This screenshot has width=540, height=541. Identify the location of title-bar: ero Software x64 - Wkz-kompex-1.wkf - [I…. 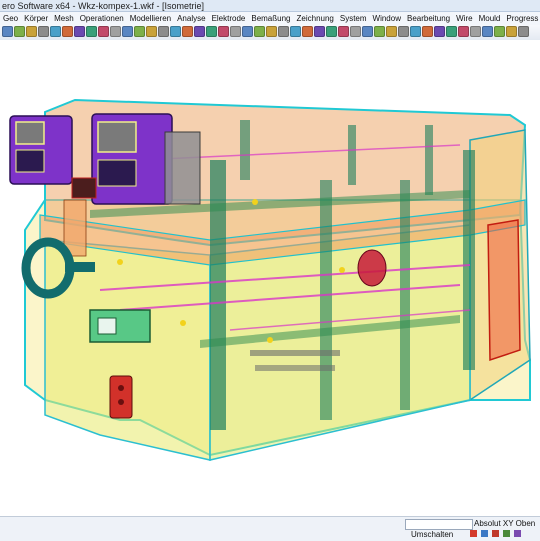
(270, 6).